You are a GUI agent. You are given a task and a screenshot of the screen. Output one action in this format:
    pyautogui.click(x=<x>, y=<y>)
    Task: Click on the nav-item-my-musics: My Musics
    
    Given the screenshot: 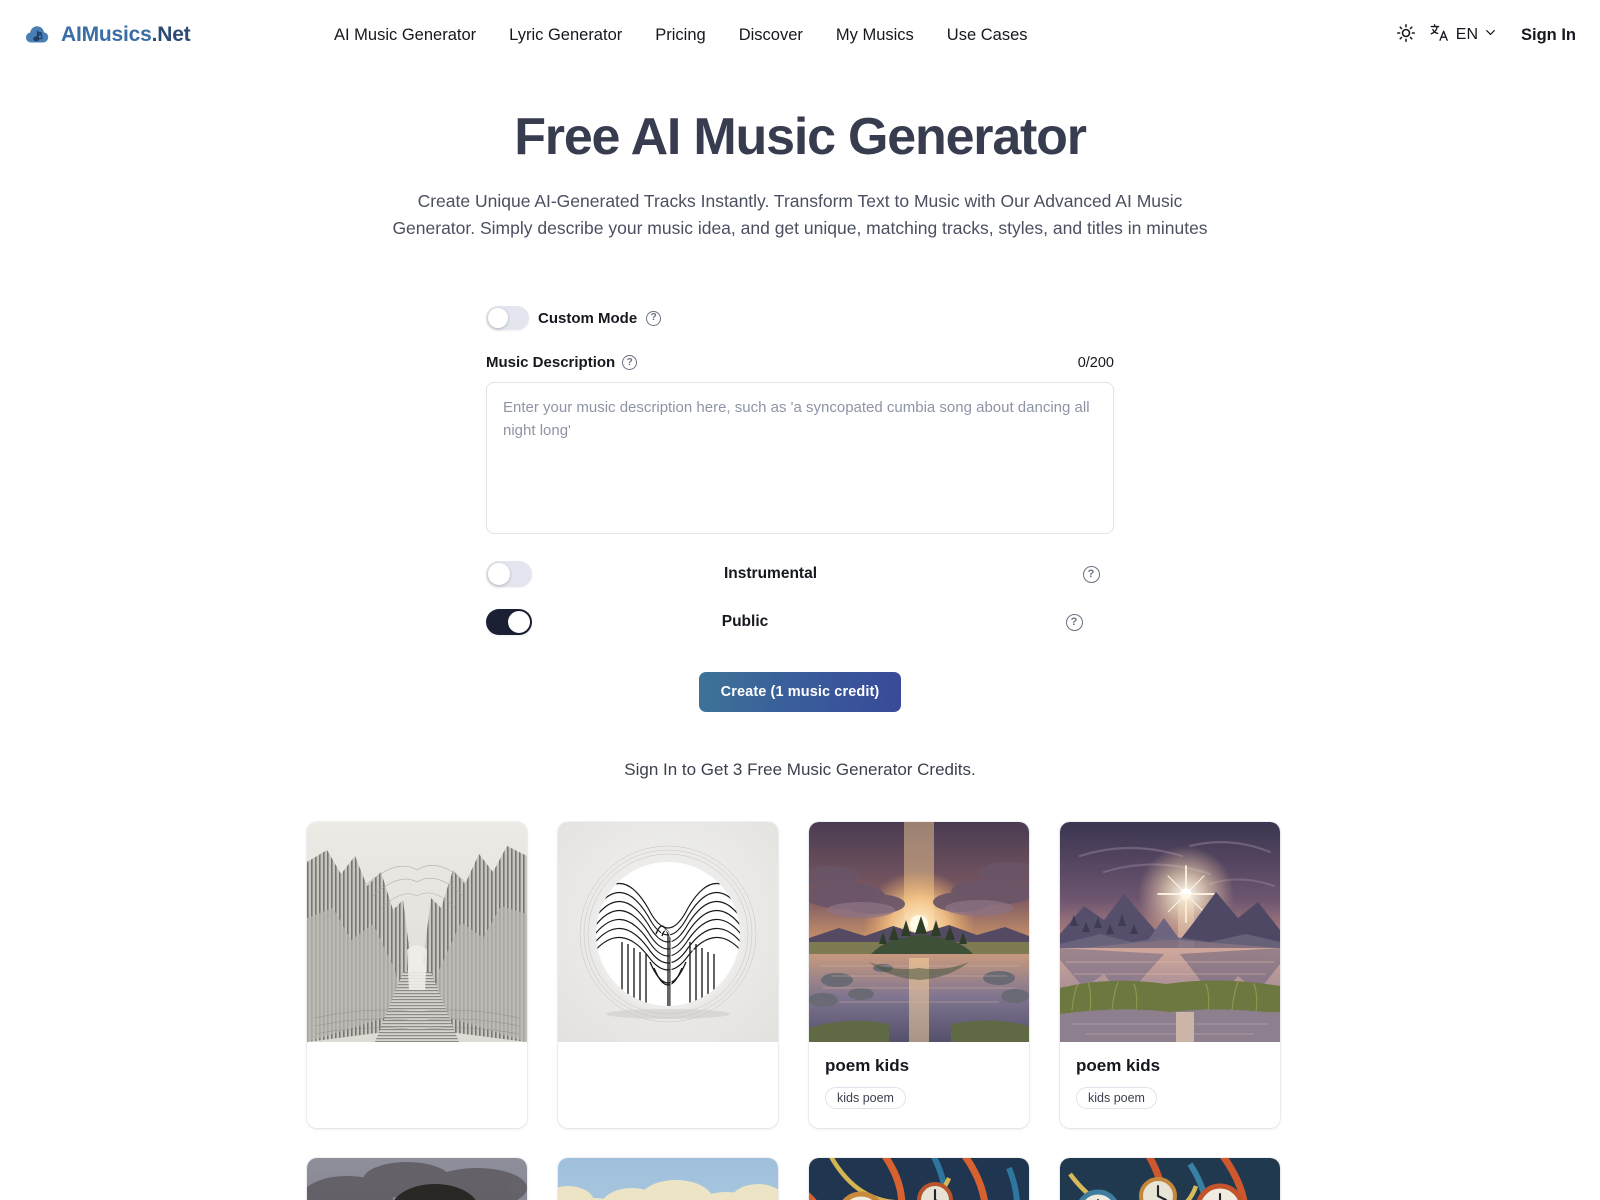 What is the action you would take?
    pyautogui.click(x=888, y=35)
    